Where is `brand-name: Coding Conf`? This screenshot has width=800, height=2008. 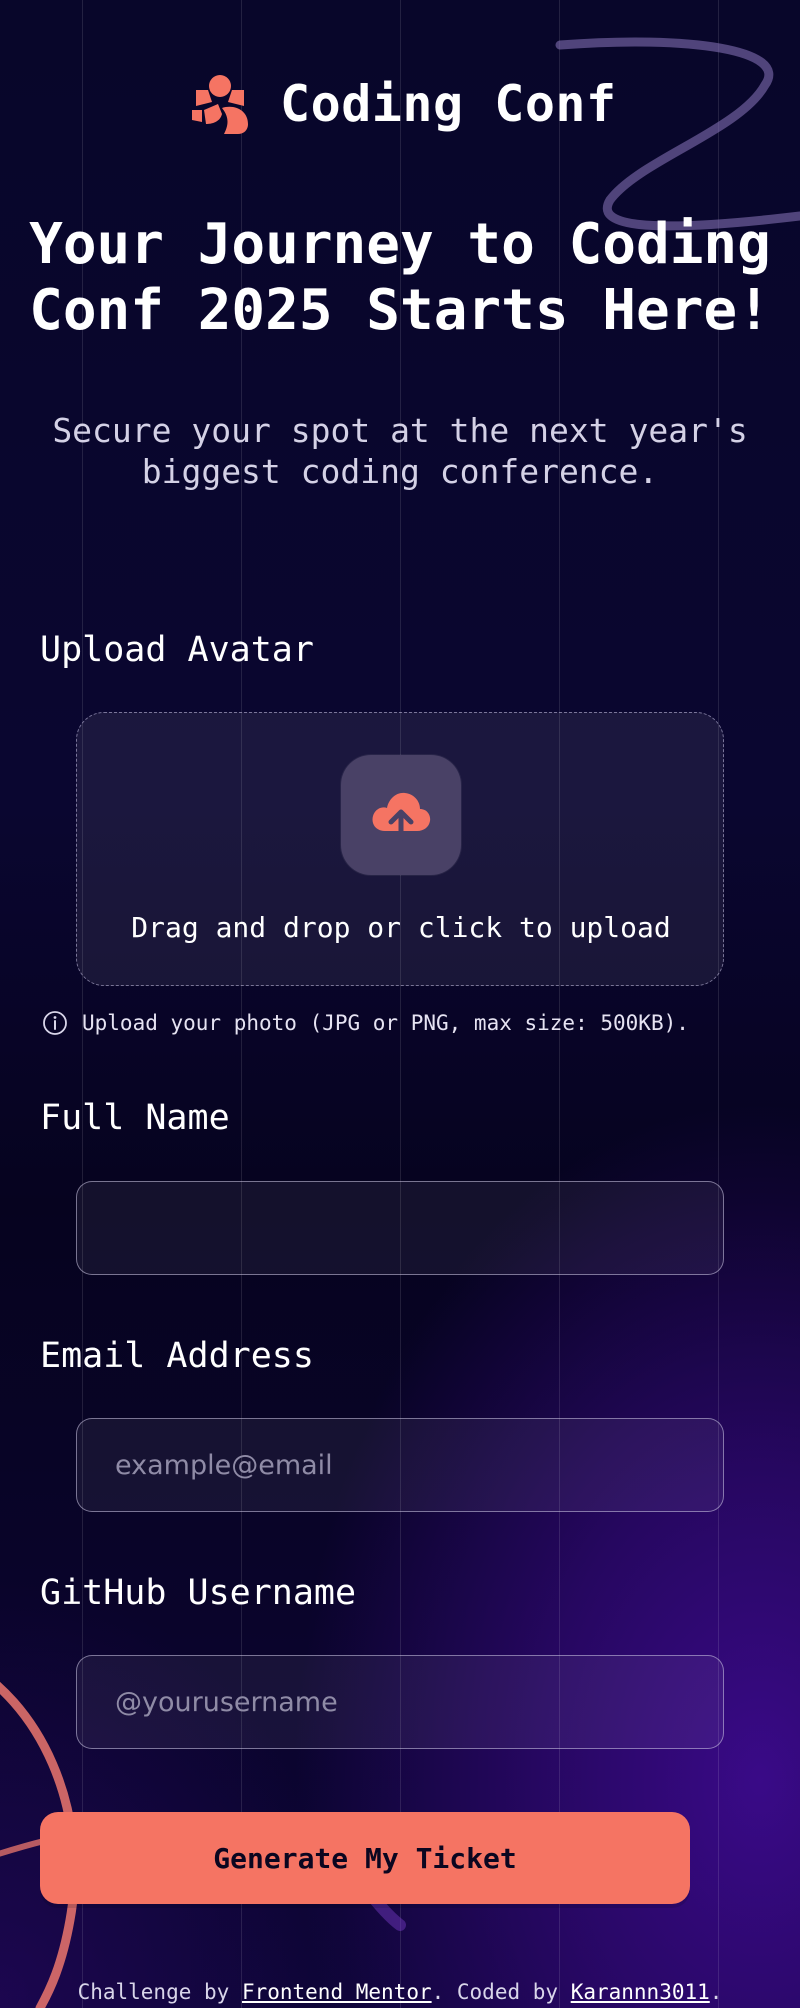
brand-name: Coding Conf is located at coordinates (448, 104).